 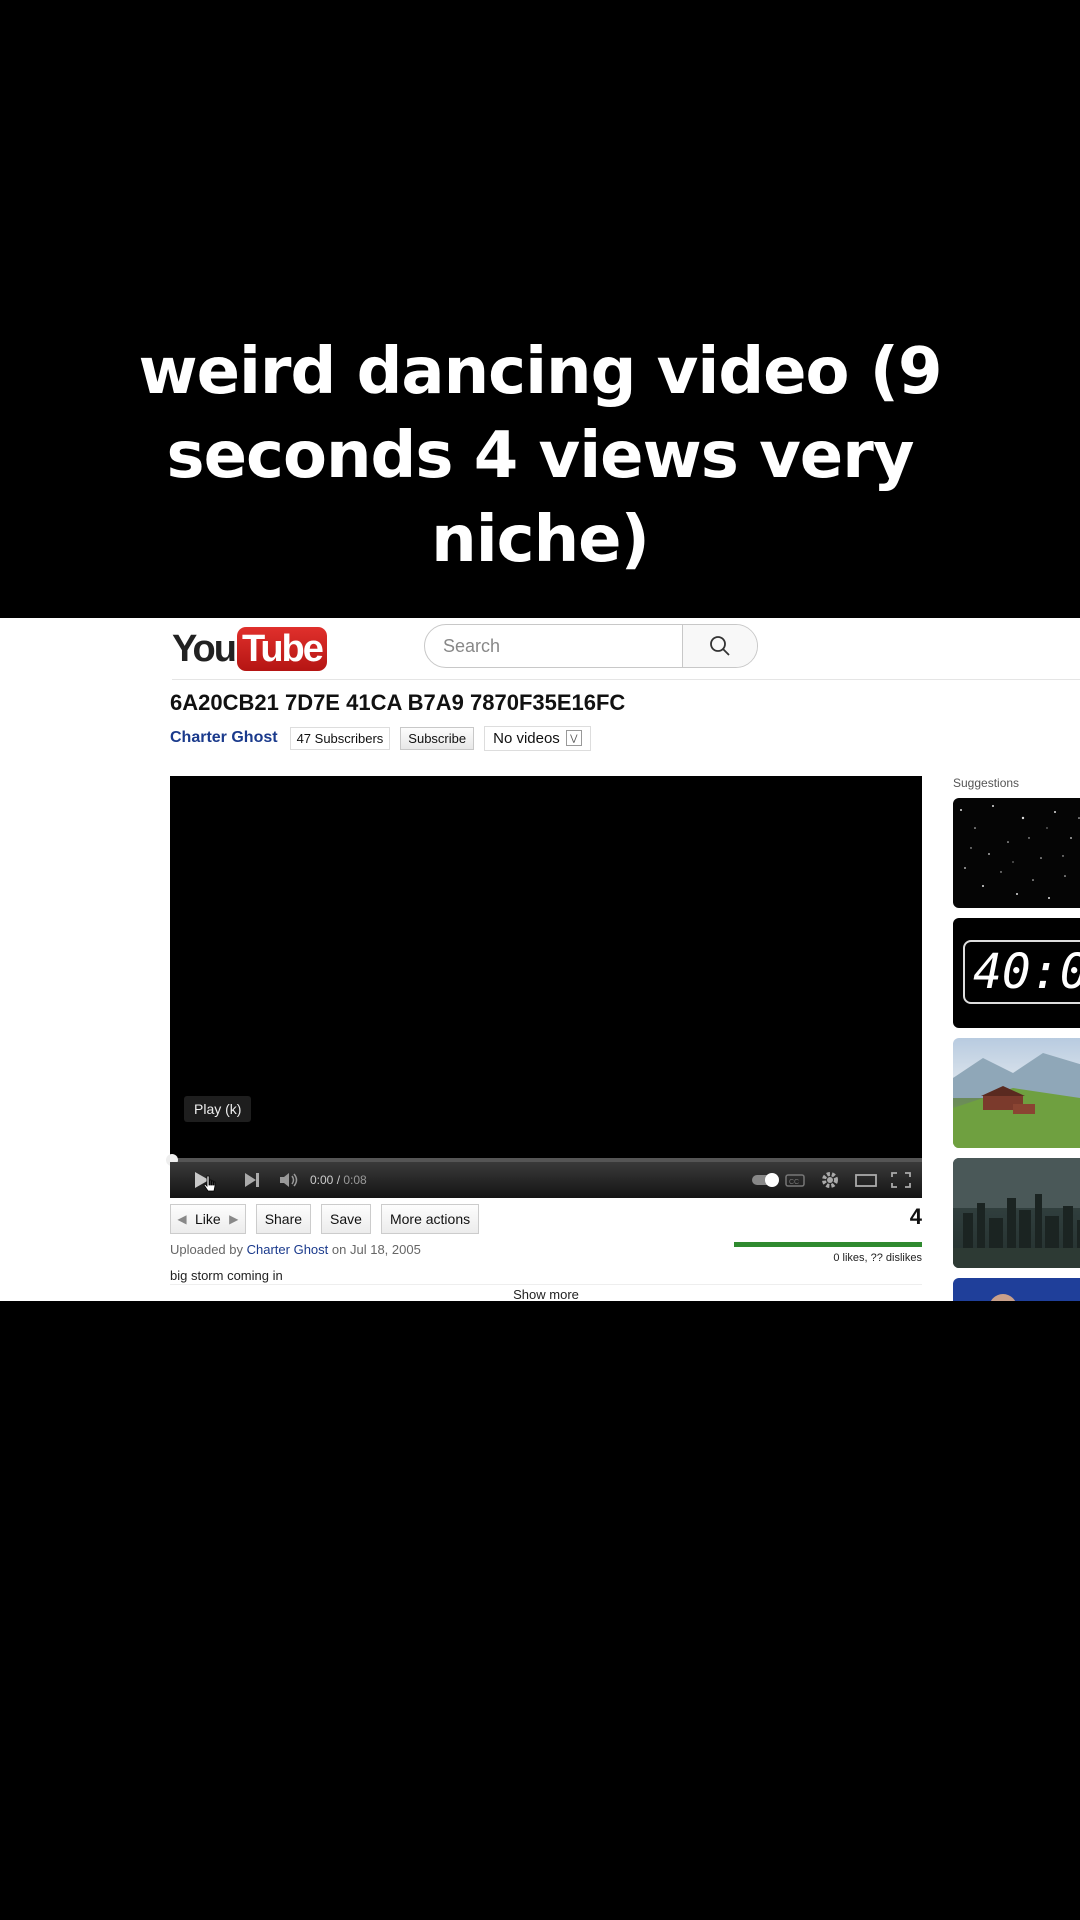 What do you see at coordinates (915, 1216) in the screenshot?
I see `view-count: 4` at bounding box center [915, 1216].